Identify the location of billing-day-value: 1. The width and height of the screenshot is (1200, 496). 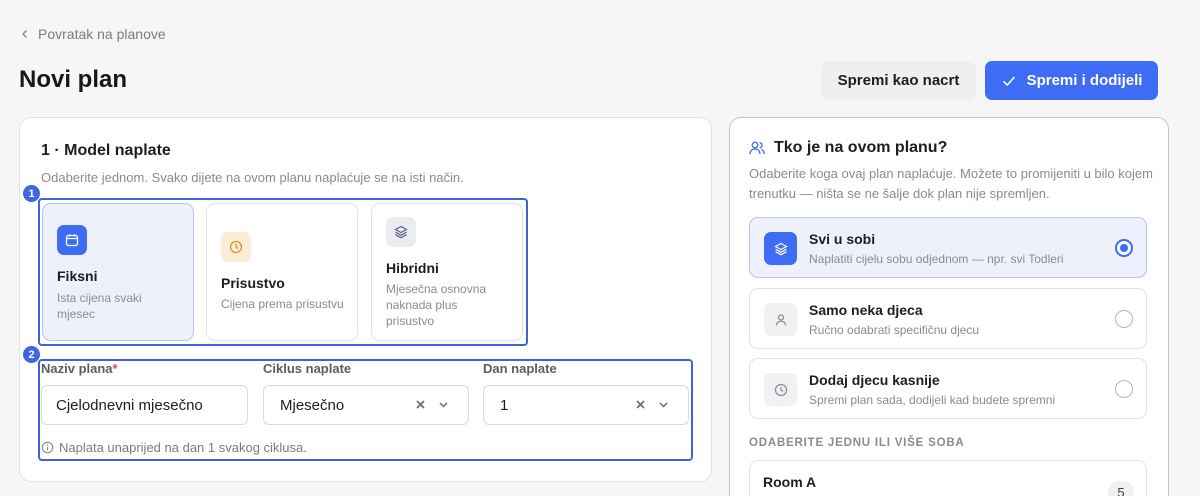
(504, 405).